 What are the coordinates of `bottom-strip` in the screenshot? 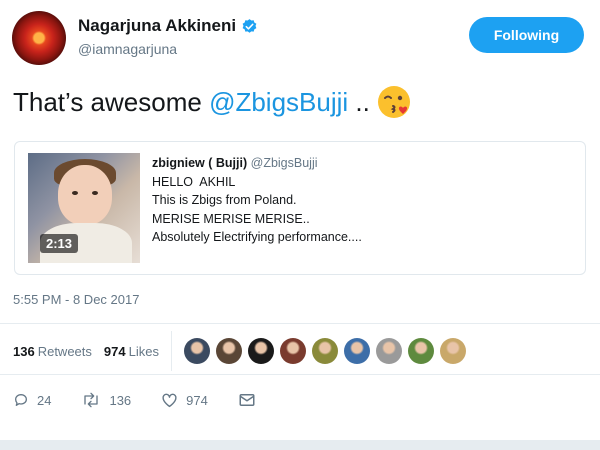 It's located at (300, 445).